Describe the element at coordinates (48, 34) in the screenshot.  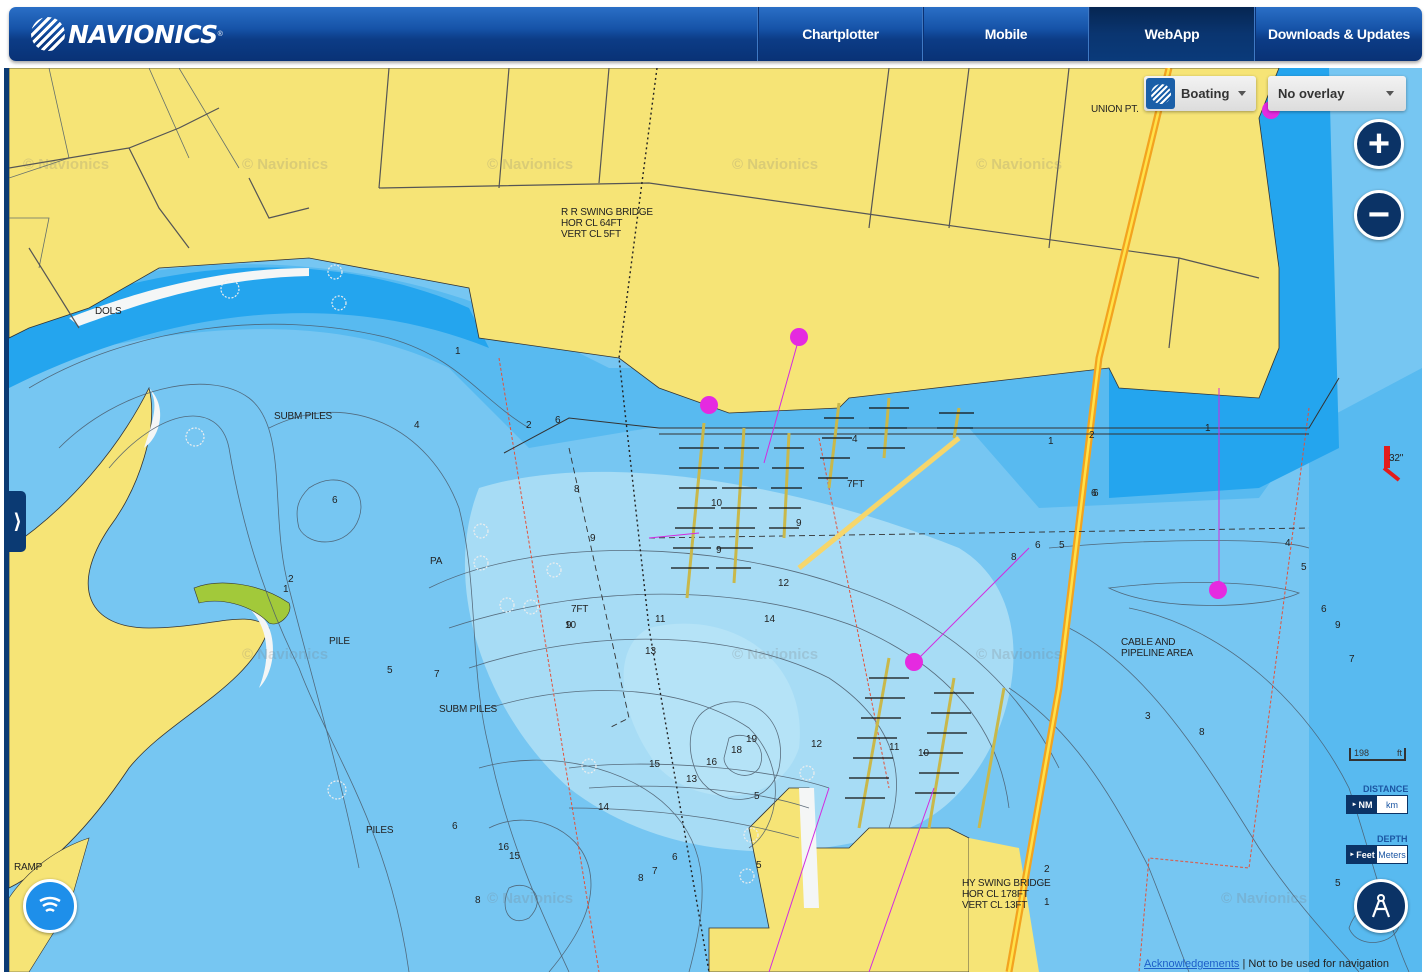
I see `navionics-logo-icon` at that location.